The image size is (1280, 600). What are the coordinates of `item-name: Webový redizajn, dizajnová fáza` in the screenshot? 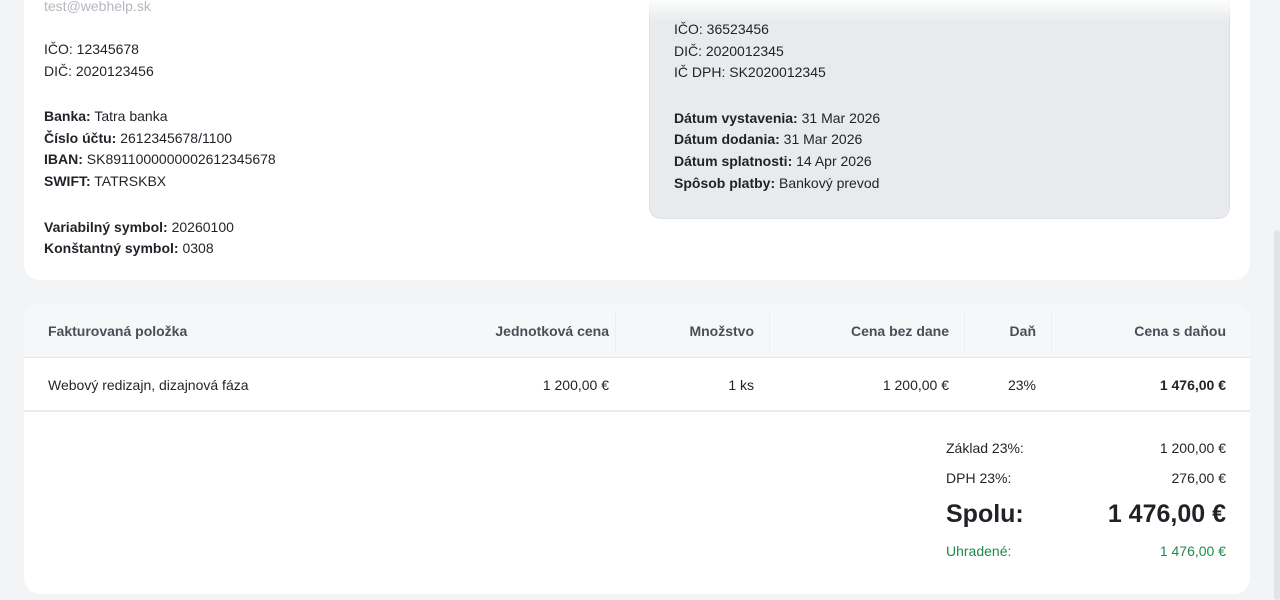 It's located at (148, 385).